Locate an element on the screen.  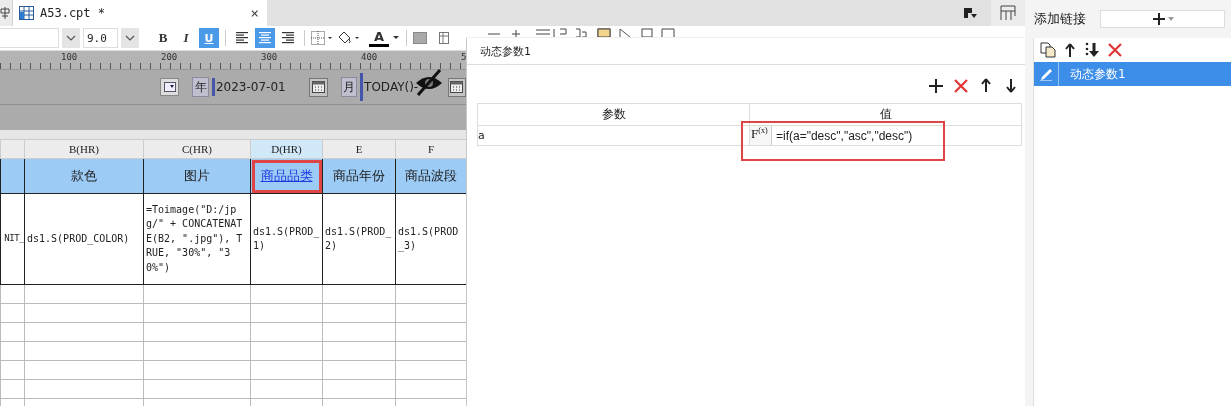
parameter-name-cell: a is located at coordinates (613, 135).